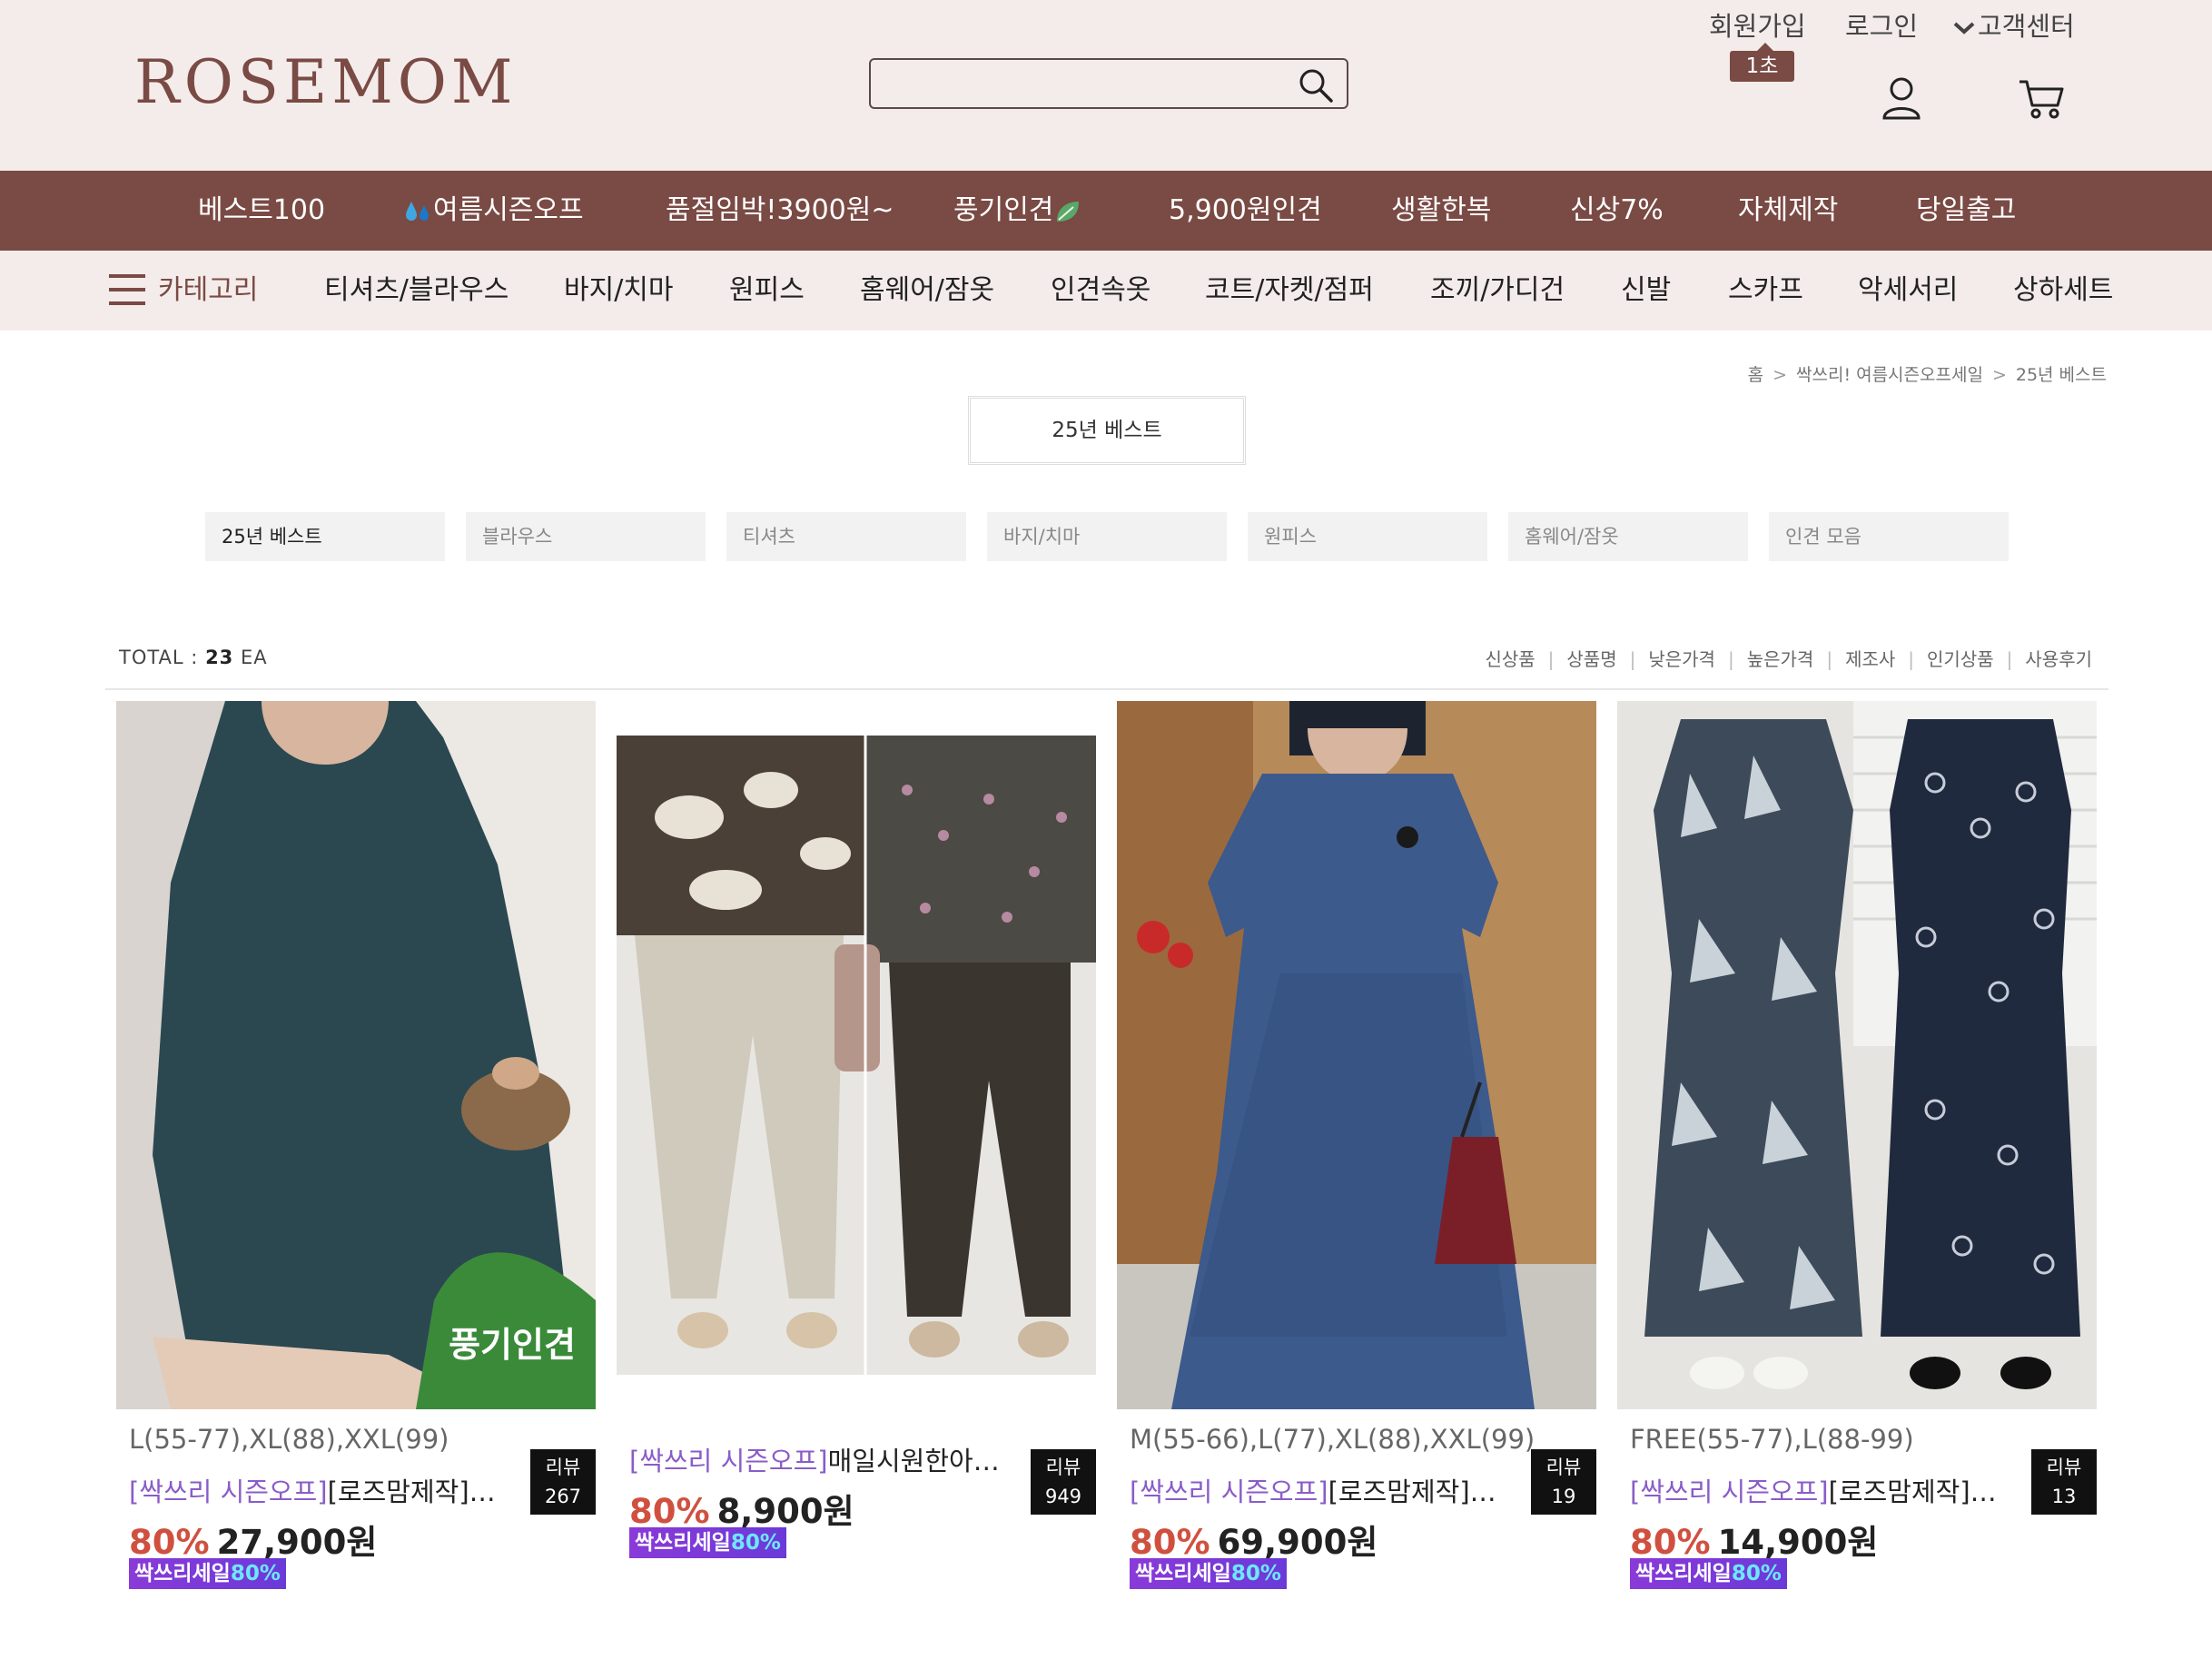  I want to click on total-count: TOTAL : 23 EA, so click(194, 658).